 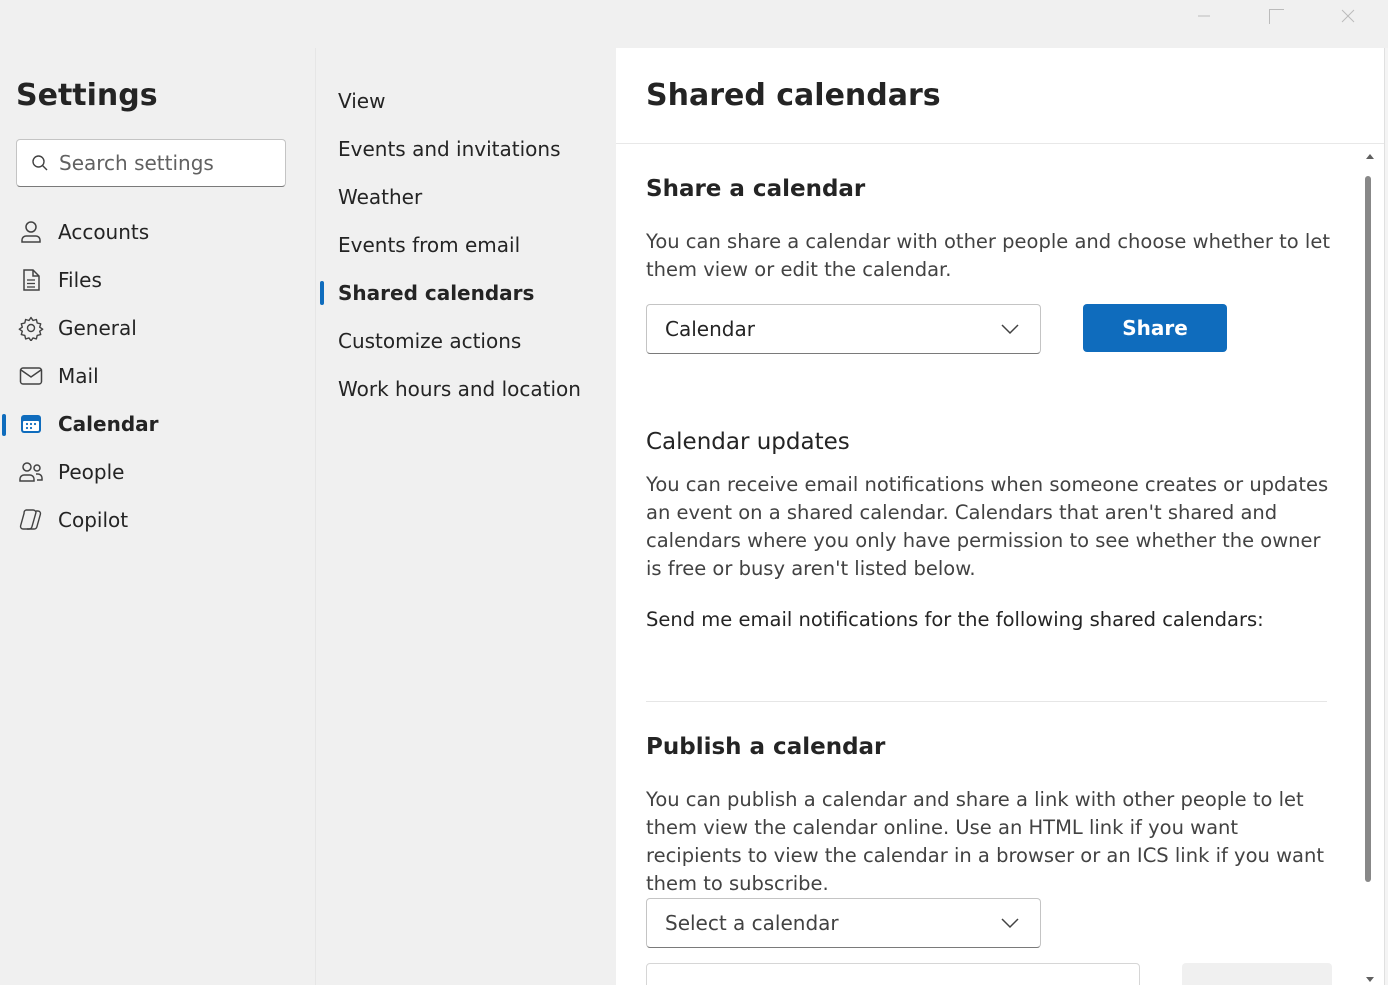 What do you see at coordinates (31, 424) in the screenshot?
I see `calendar-icon` at bounding box center [31, 424].